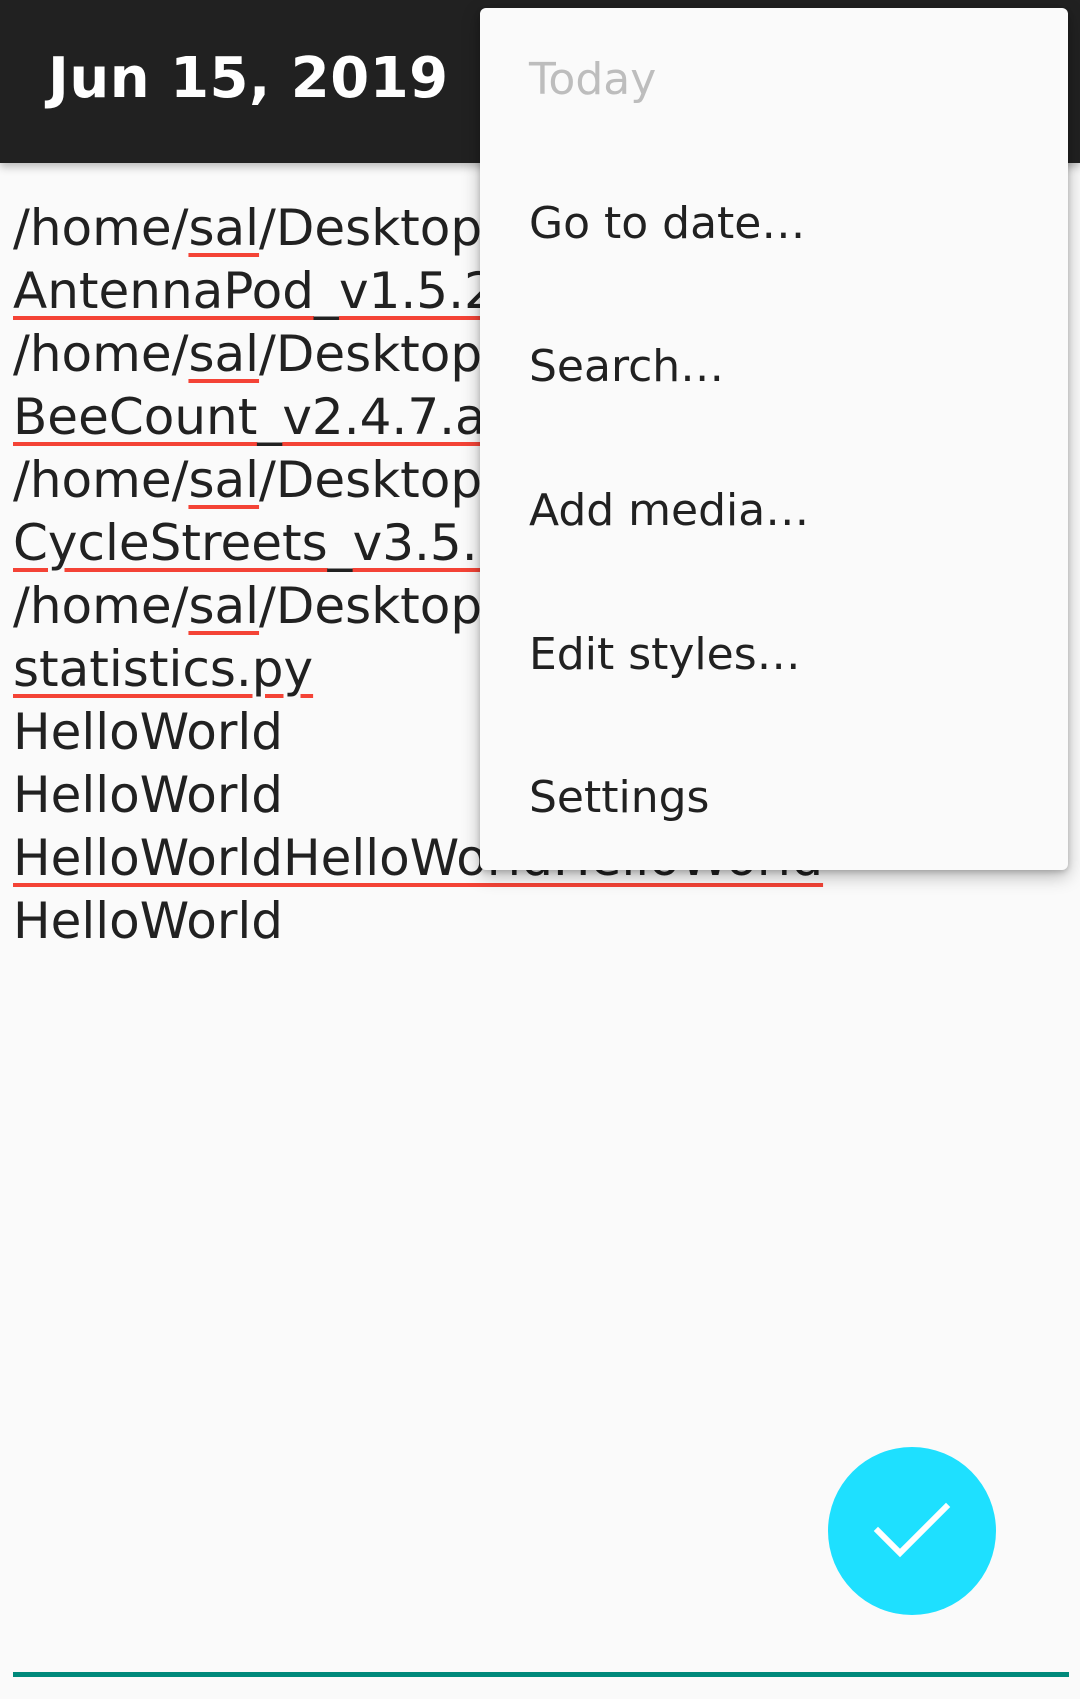  What do you see at coordinates (593, 80) in the screenshot?
I see `menu-item-today: Today` at bounding box center [593, 80].